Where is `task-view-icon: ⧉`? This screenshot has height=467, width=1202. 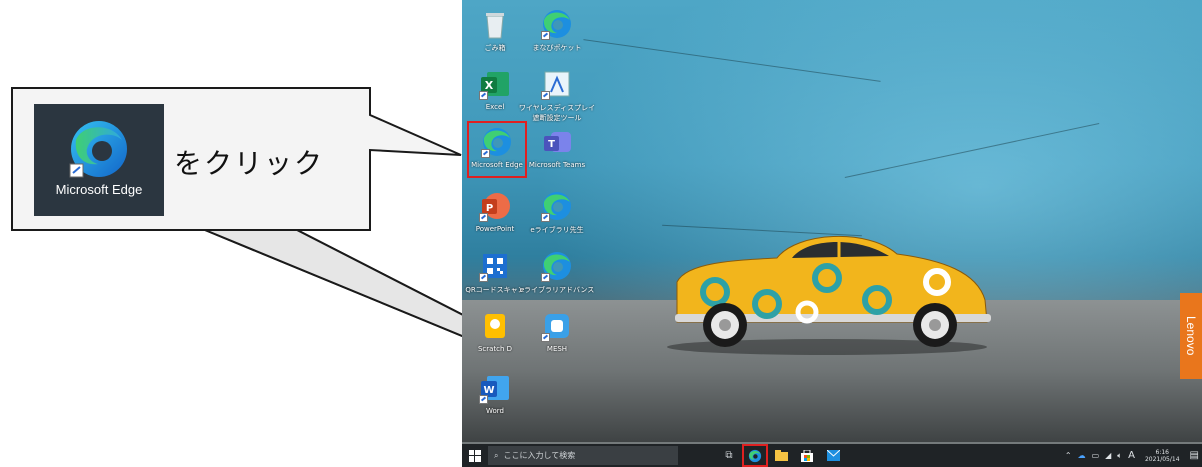
task-view-icon: ⧉ is located at coordinates (729, 455).